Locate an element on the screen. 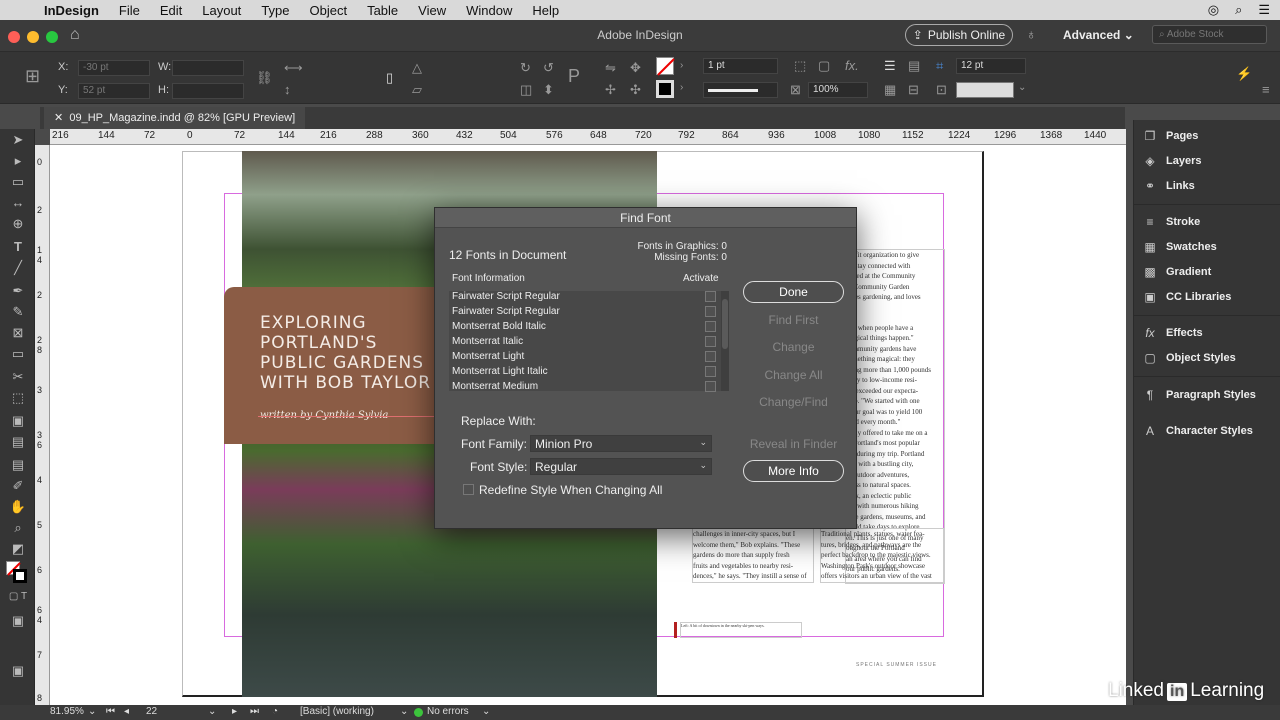 The height and width of the screenshot is (720, 1280). notification-center-icon: ☰ is located at coordinates (1264, 10).